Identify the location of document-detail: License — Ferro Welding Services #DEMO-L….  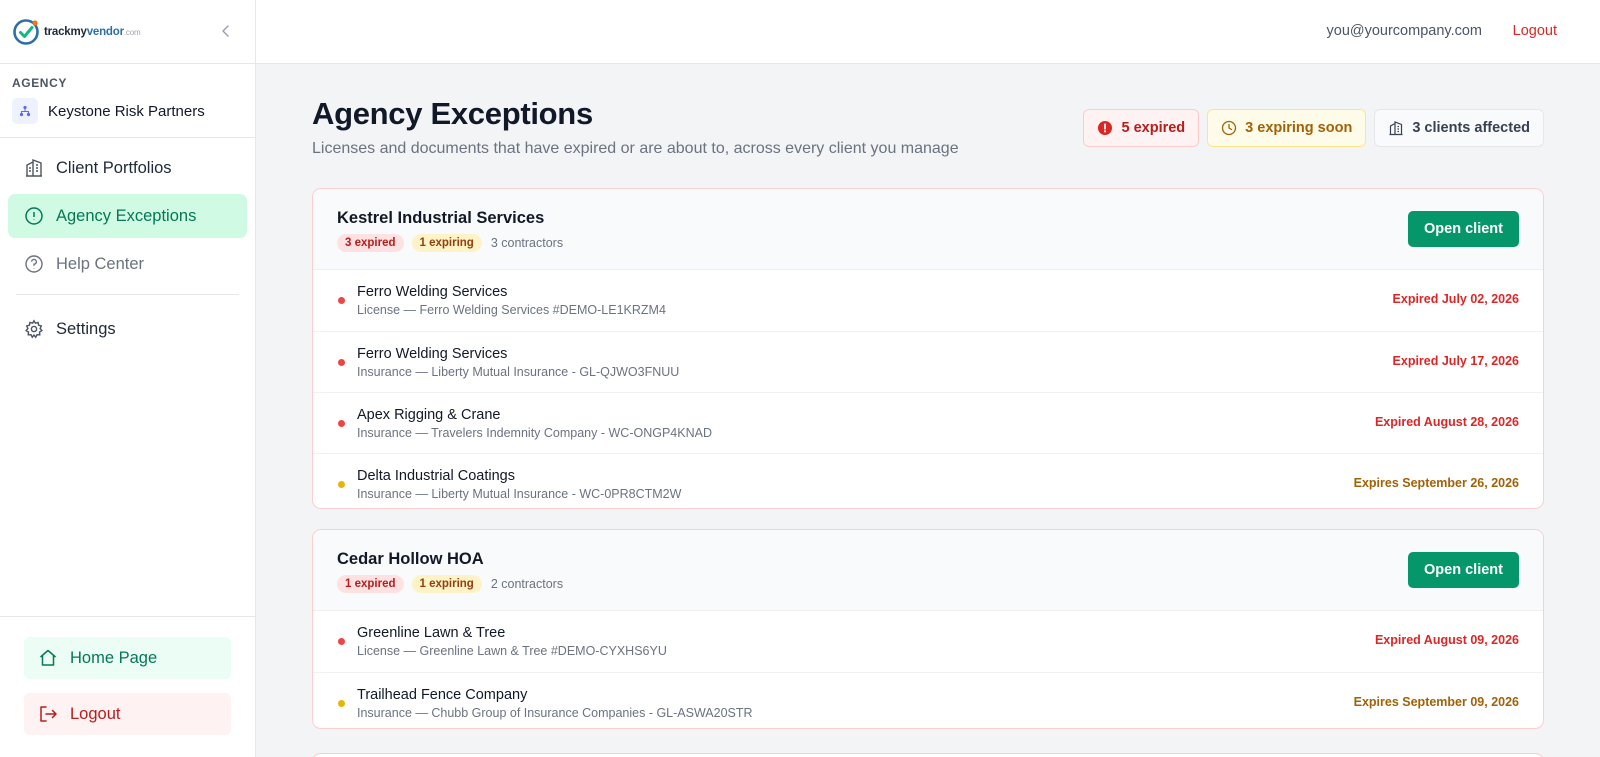
(511, 310).